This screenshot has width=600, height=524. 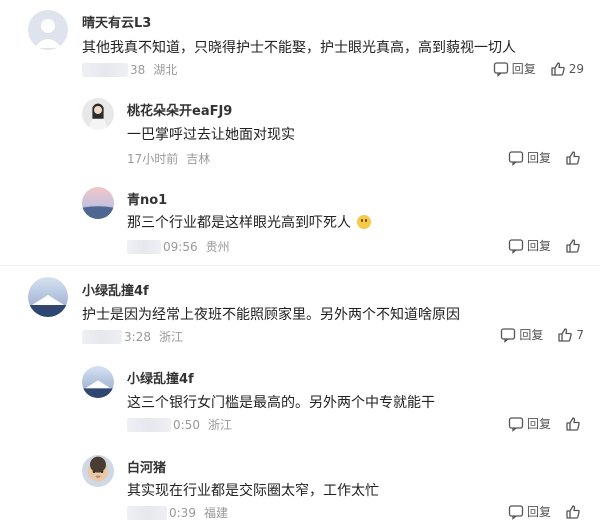 I want to click on comment-meta: 38 湖北, so click(x=129, y=69).